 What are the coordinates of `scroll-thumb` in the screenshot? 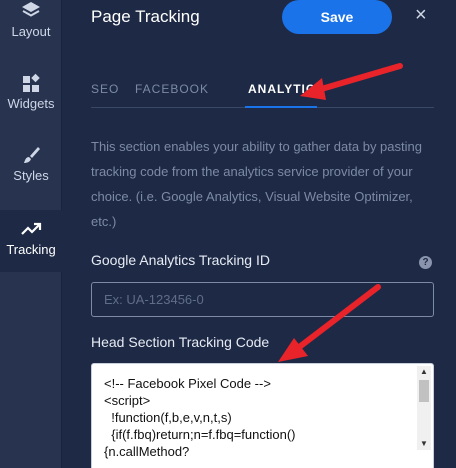 It's located at (424, 391).